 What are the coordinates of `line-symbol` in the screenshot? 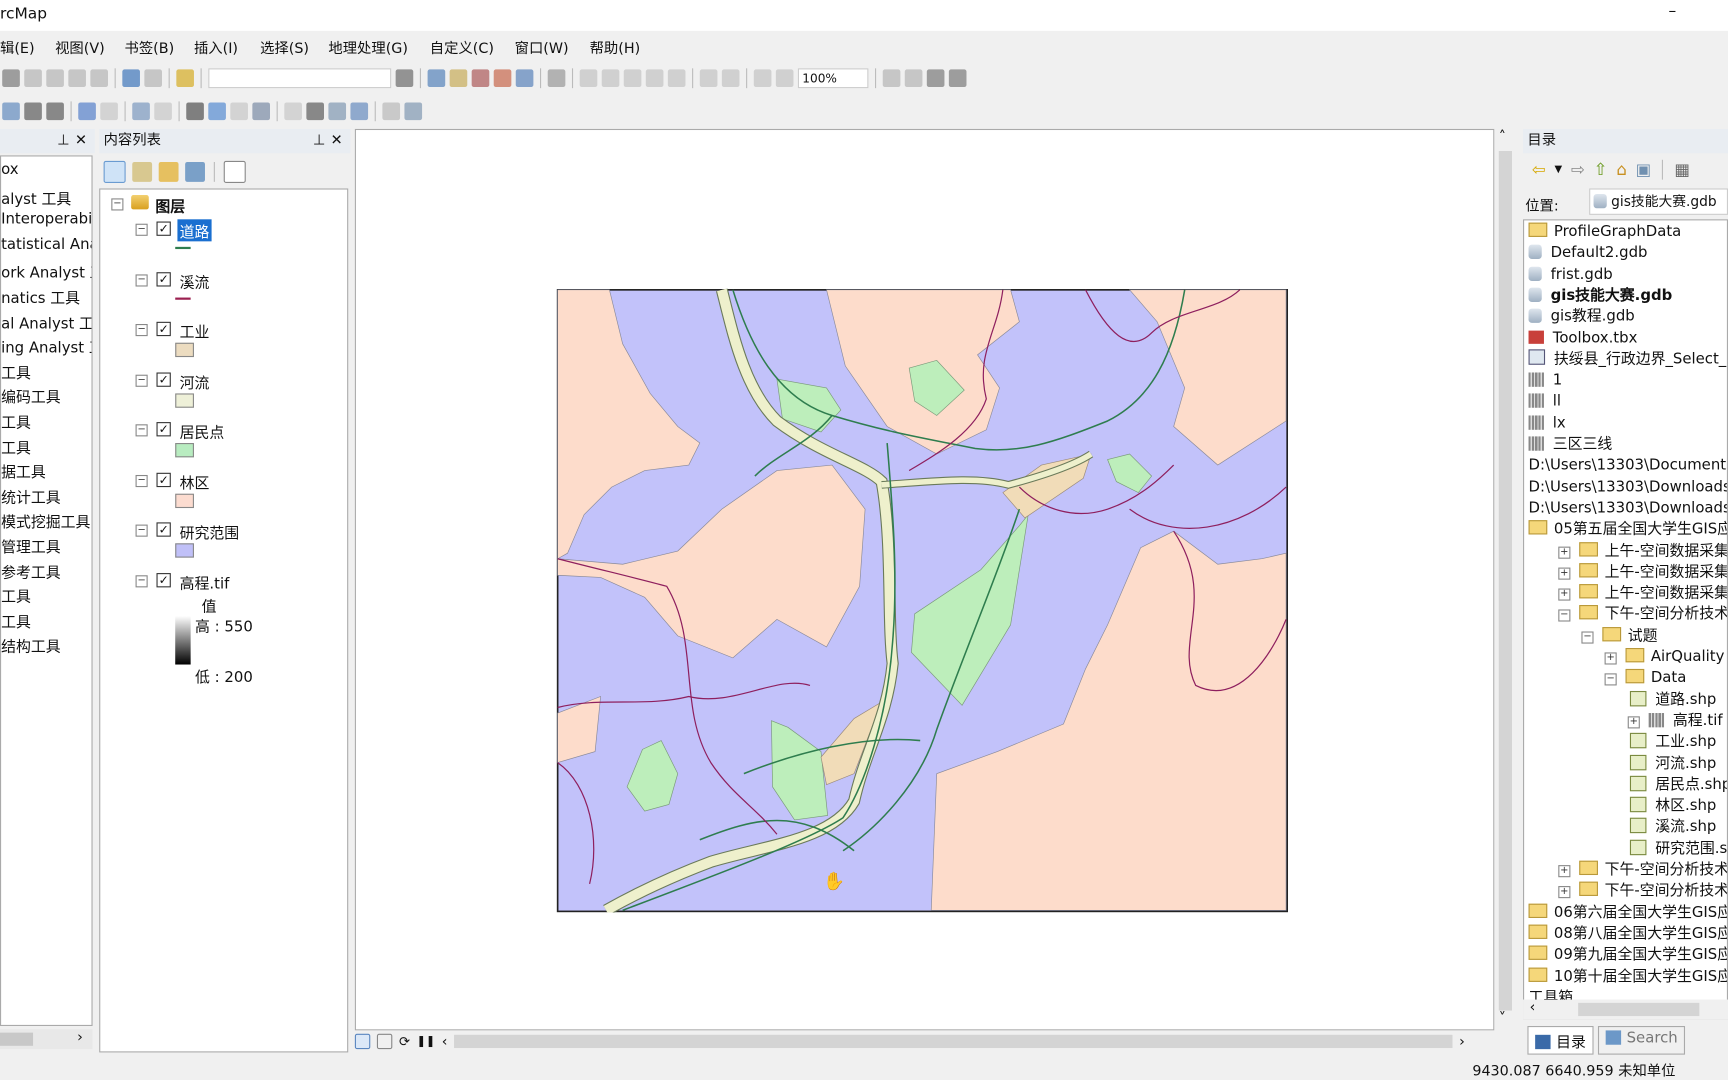 It's located at (183, 298).